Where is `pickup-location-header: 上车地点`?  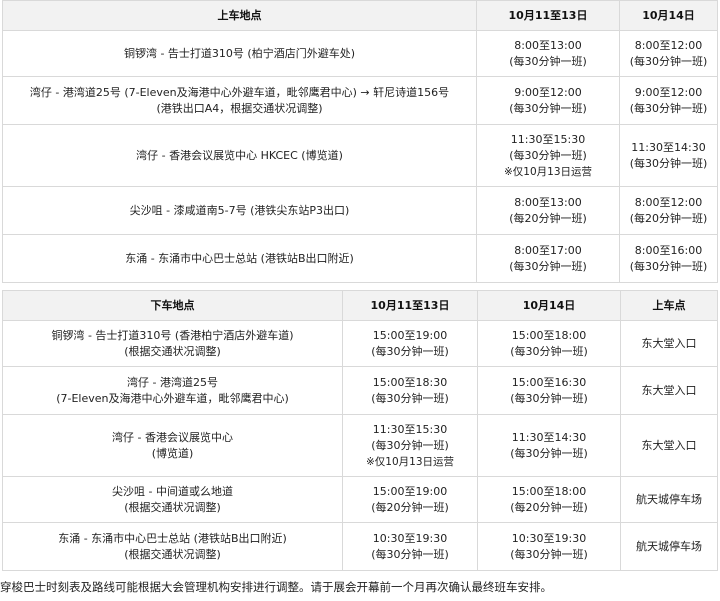
pickup-location-header: 上车地点 is located at coordinates (239, 15).